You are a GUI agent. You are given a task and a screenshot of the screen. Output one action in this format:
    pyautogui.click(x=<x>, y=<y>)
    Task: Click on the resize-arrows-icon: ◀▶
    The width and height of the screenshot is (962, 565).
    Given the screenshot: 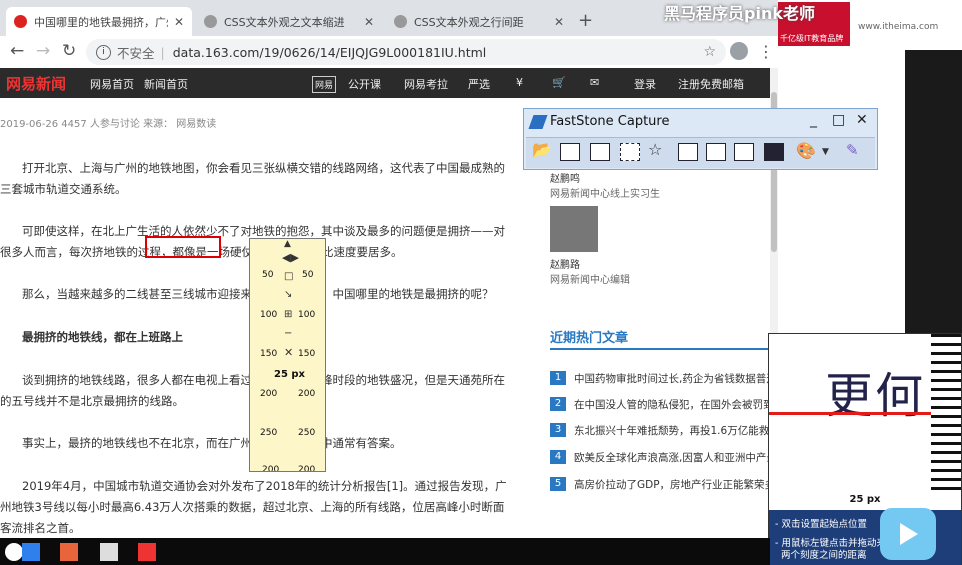 What is the action you would take?
    pyautogui.click(x=290, y=257)
    